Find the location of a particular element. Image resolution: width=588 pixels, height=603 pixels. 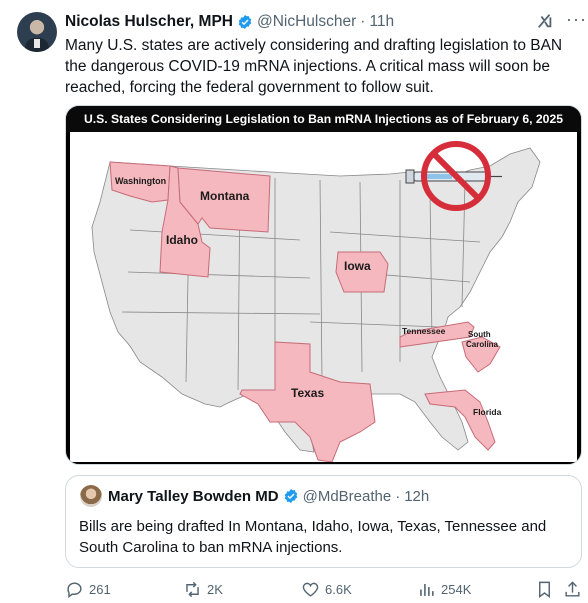

views-button: 254K is located at coordinates (444, 589).